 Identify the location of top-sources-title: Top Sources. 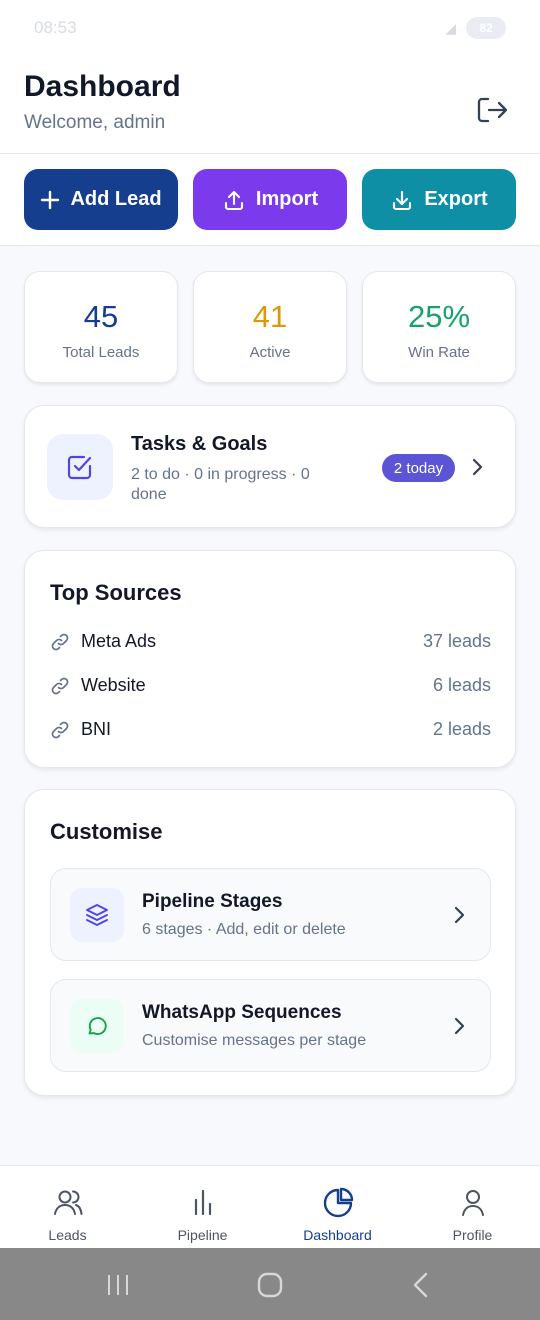
(116, 592).